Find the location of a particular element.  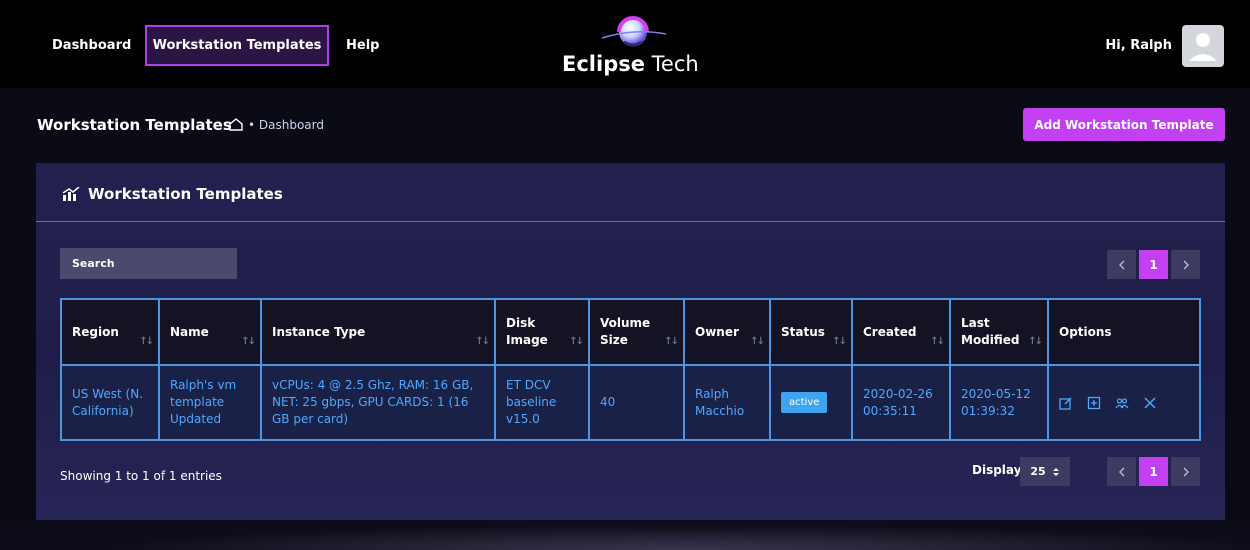

column-header-options: Options is located at coordinates (1124, 332).